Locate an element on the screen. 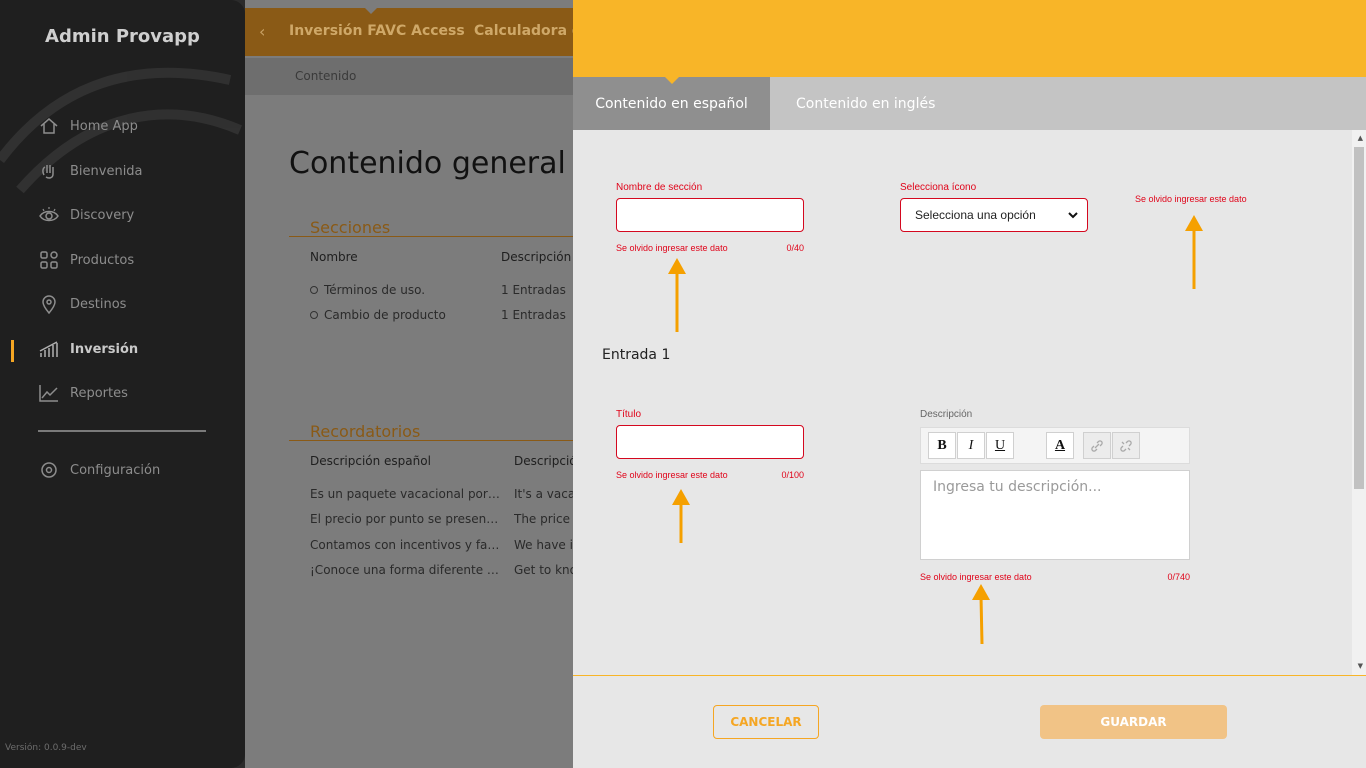  text-color-button: A is located at coordinates (1060, 445).